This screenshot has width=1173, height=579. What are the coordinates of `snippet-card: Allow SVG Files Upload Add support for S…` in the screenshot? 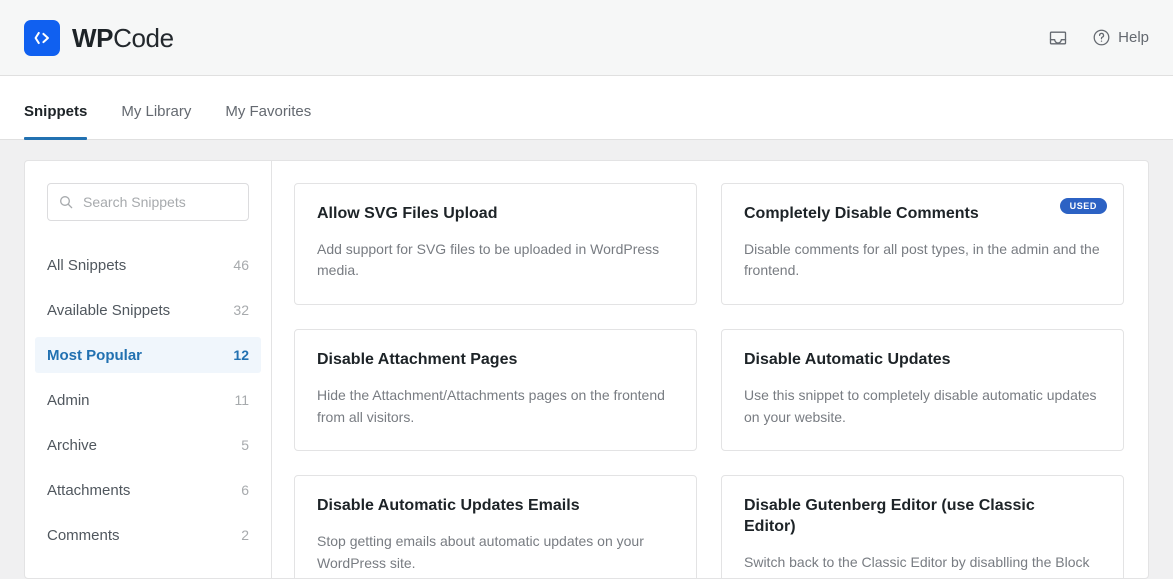 It's located at (495, 244).